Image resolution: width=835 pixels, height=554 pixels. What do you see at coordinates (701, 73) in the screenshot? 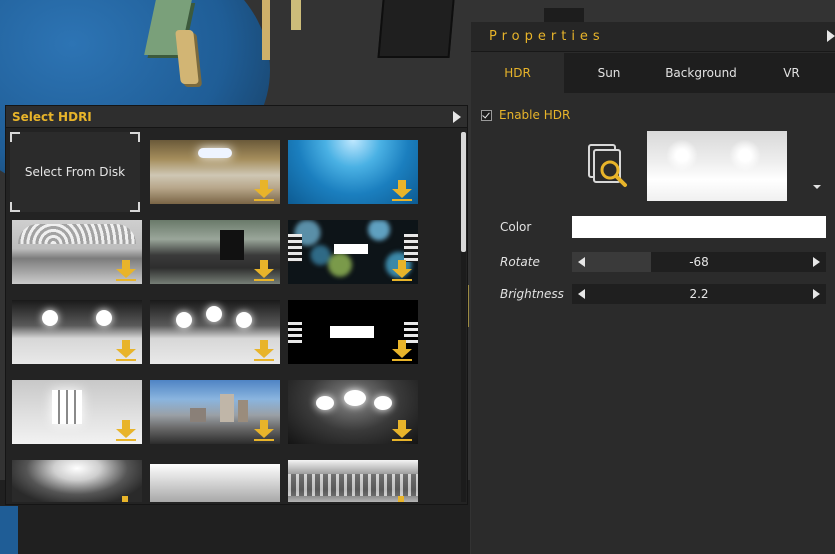
I see `tab-background: Background` at bounding box center [701, 73].